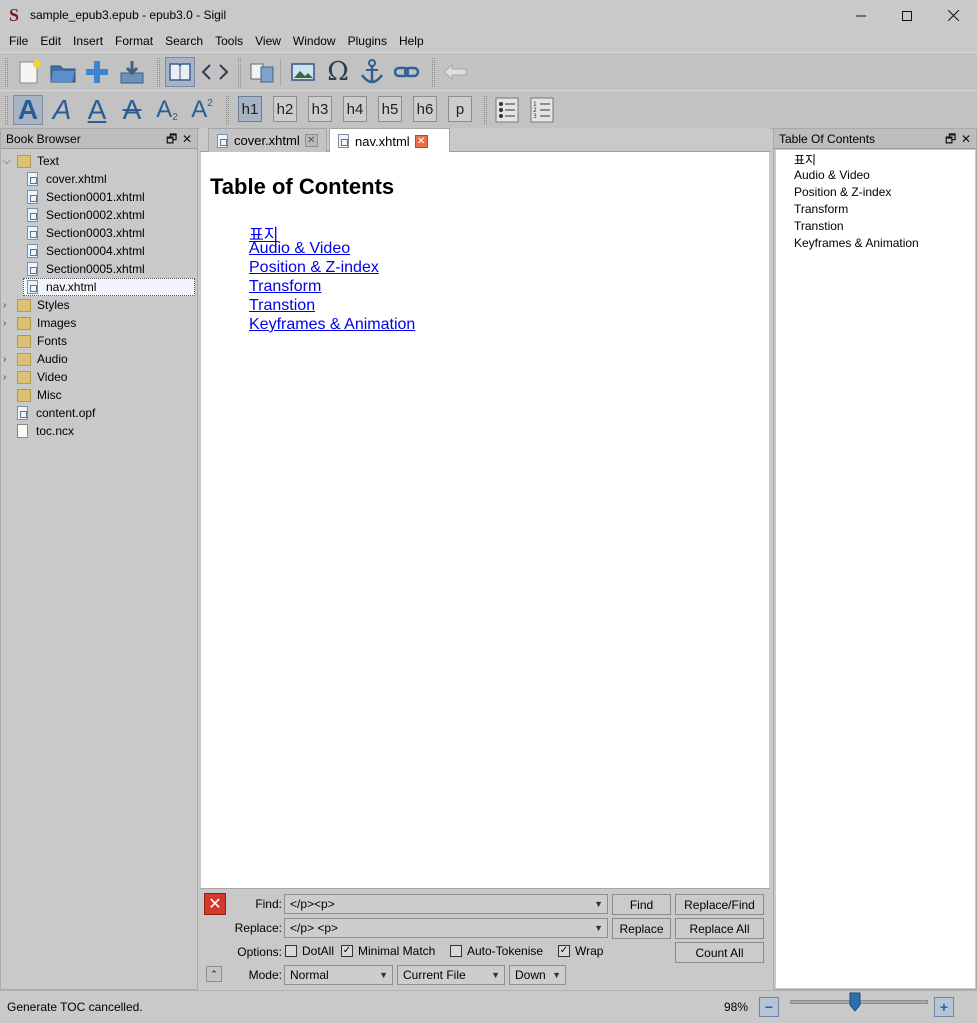  I want to click on tree-folder-text: ⌵ Text, so click(31, 161).